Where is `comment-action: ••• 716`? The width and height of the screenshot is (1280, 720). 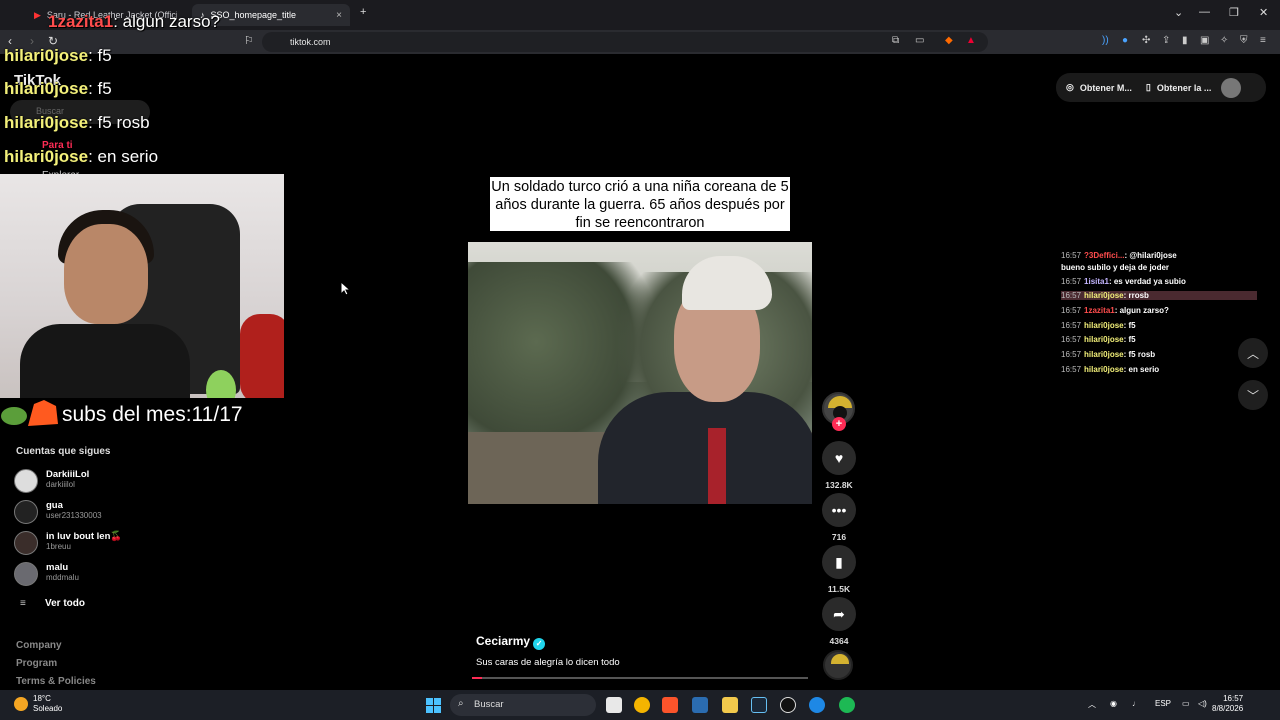 comment-action: ••• 716 is located at coordinates (839, 517).